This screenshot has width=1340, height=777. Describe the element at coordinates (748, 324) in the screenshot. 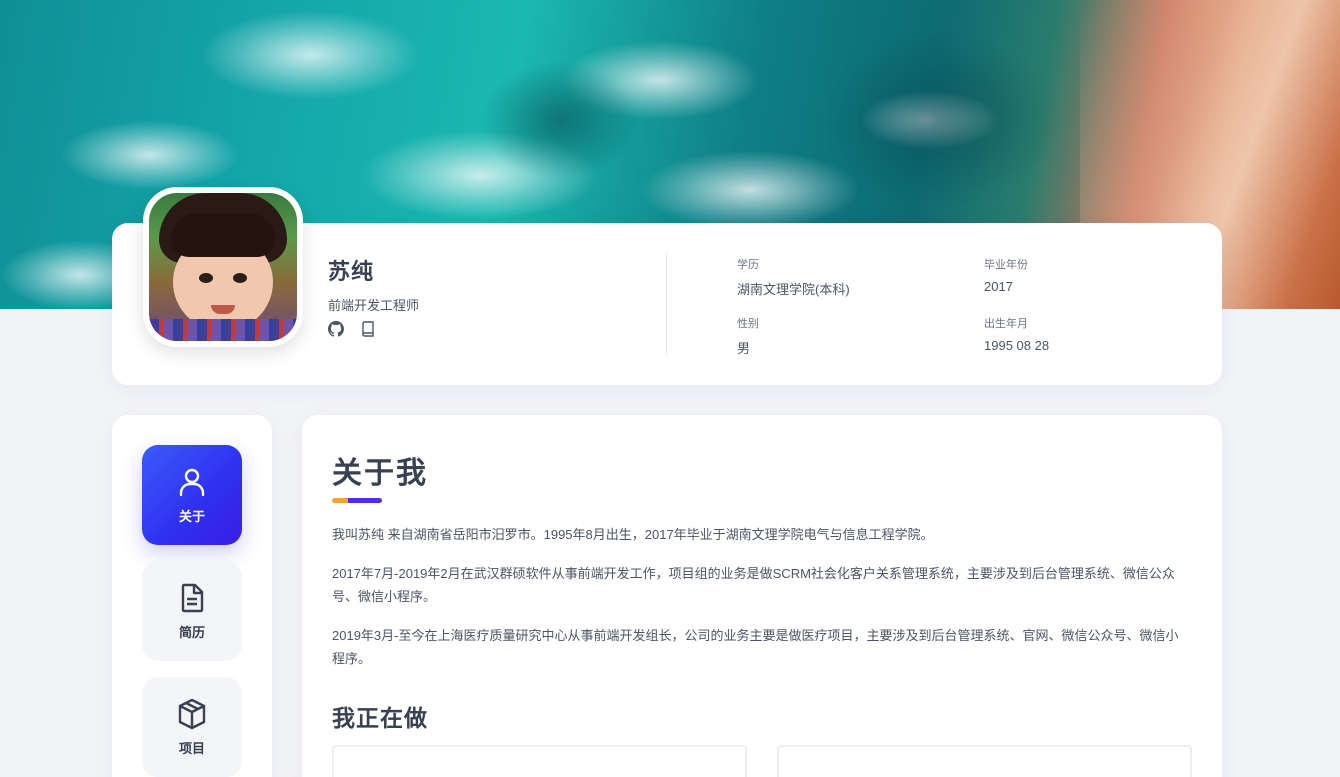

I see `info-gender-label: 性别` at that location.